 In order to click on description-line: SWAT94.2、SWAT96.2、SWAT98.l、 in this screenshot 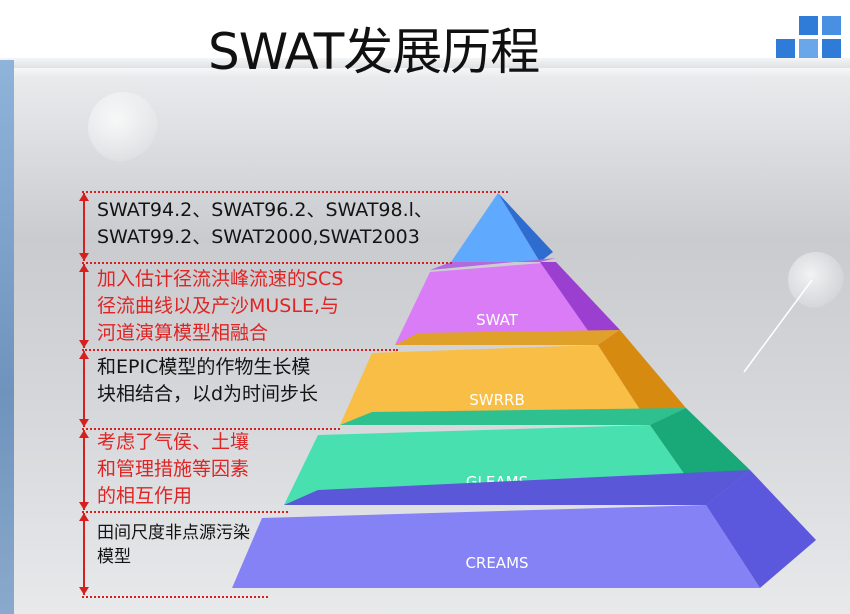, I will do `click(265, 210)`.